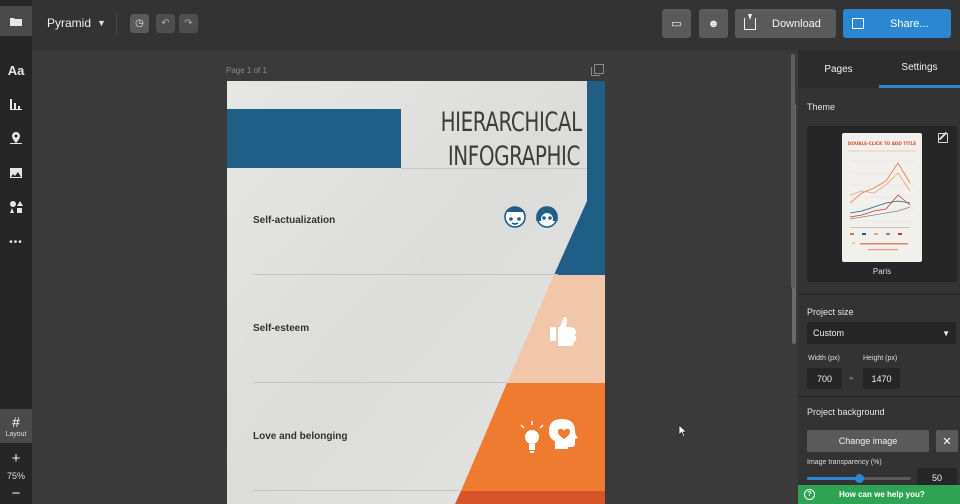 Image resolution: width=960 pixels, height=504 pixels. Describe the element at coordinates (821, 107) in the screenshot. I see `theme-heading: Theme` at that location.